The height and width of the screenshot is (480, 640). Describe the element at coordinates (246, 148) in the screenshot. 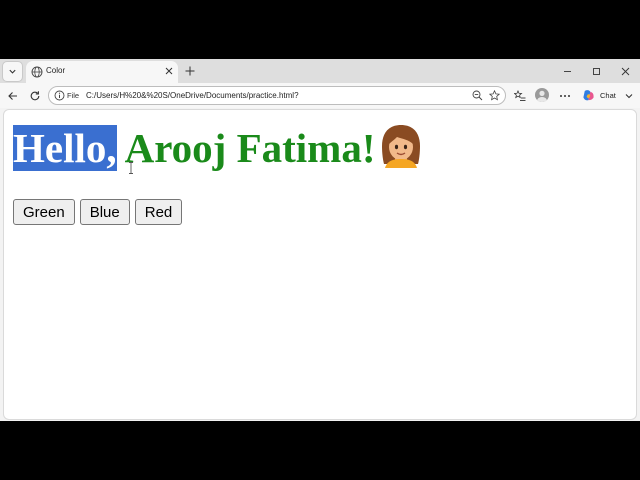

I see `heading-name-text: Arooj Fatima!` at that location.